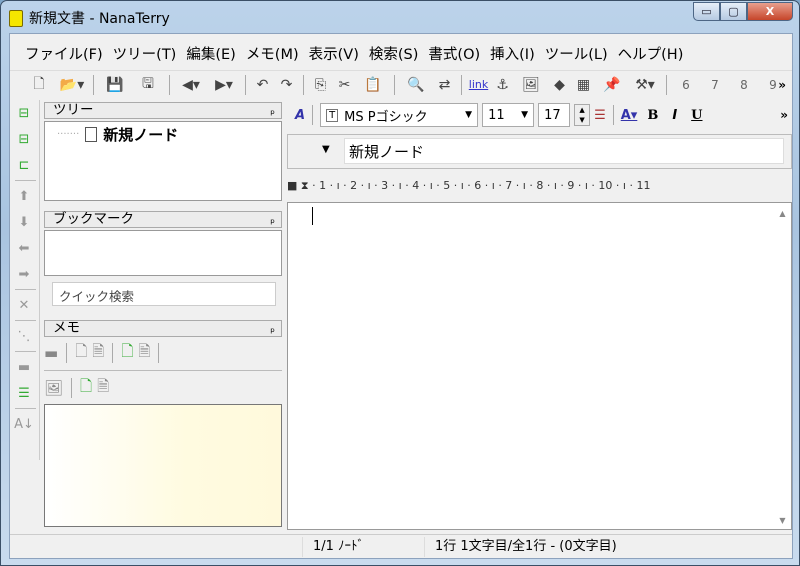 The width and height of the screenshot is (800, 566). Describe the element at coordinates (652, 115) in the screenshot. I see `bold-icon: B` at that location.